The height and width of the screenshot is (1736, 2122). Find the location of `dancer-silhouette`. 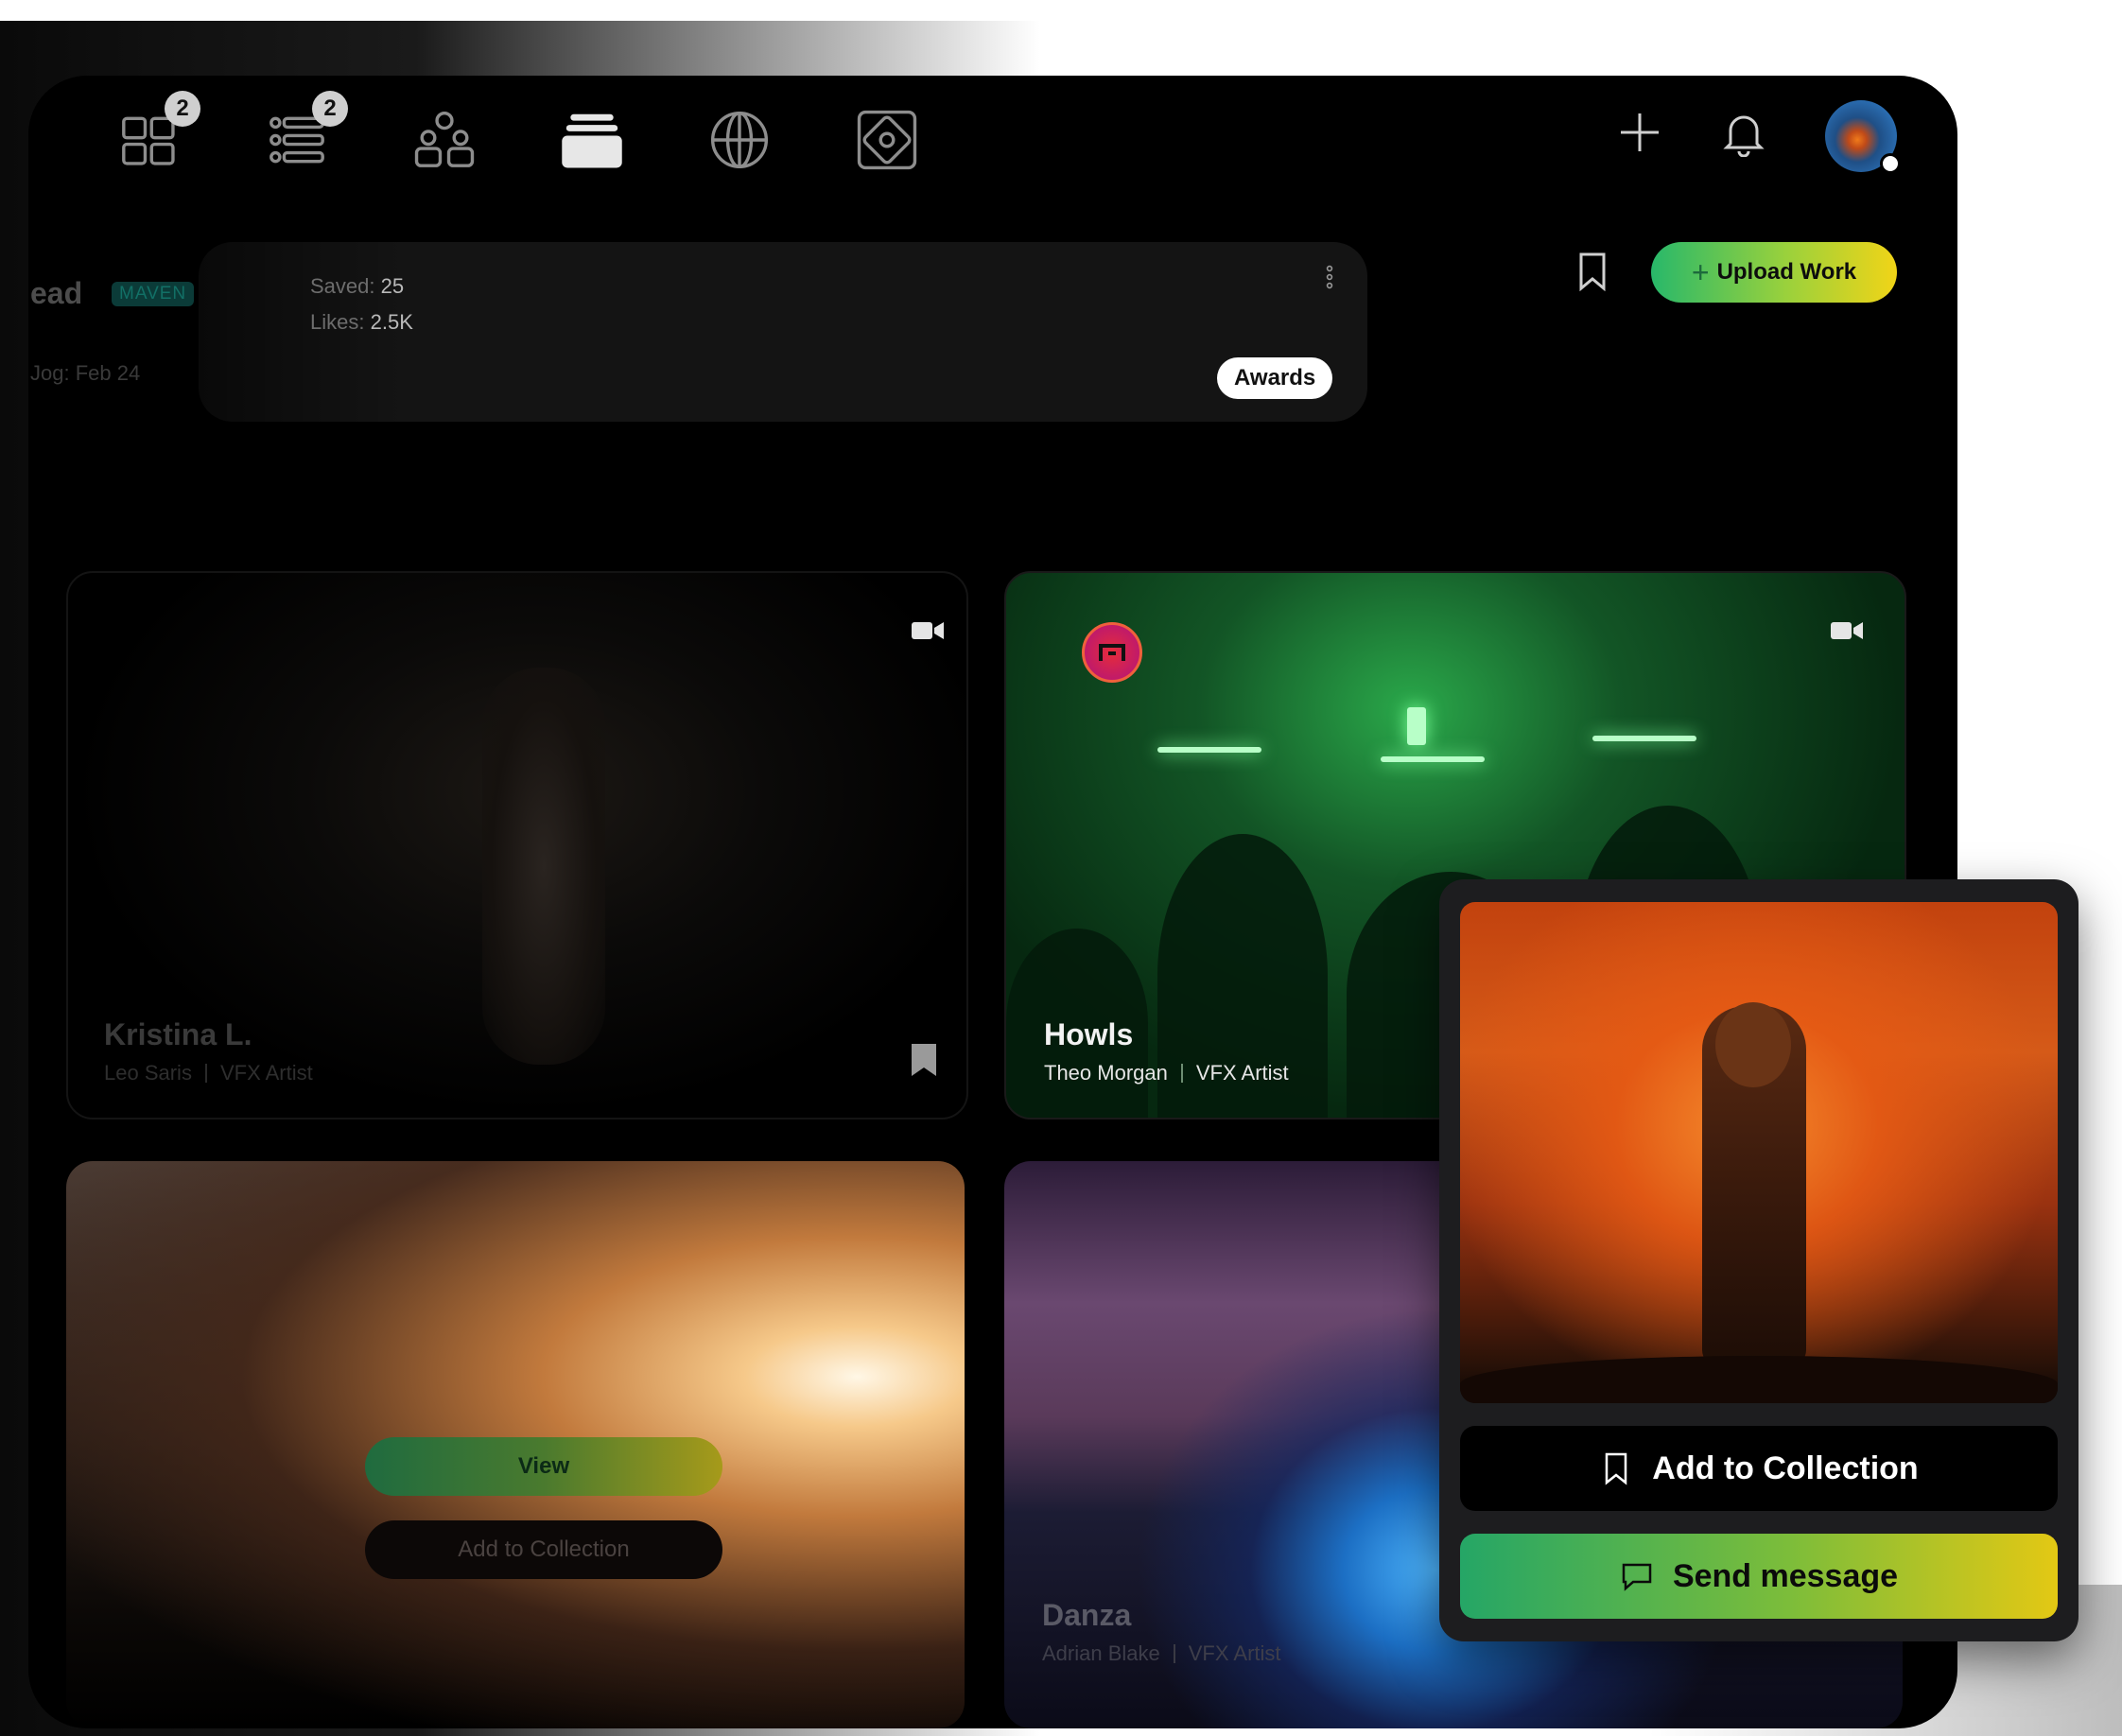

dancer-silhouette is located at coordinates (543, 866).